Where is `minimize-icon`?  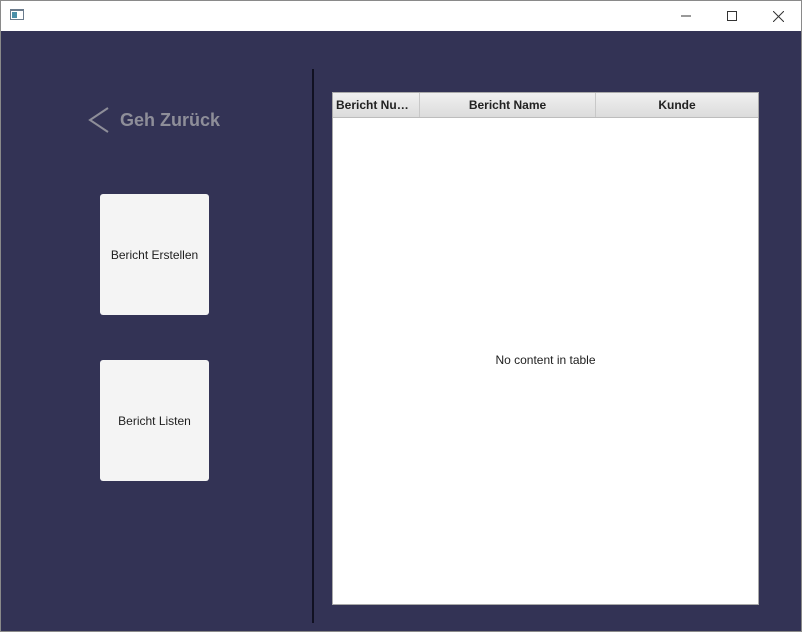 minimize-icon is located at coordinates (686, 16).